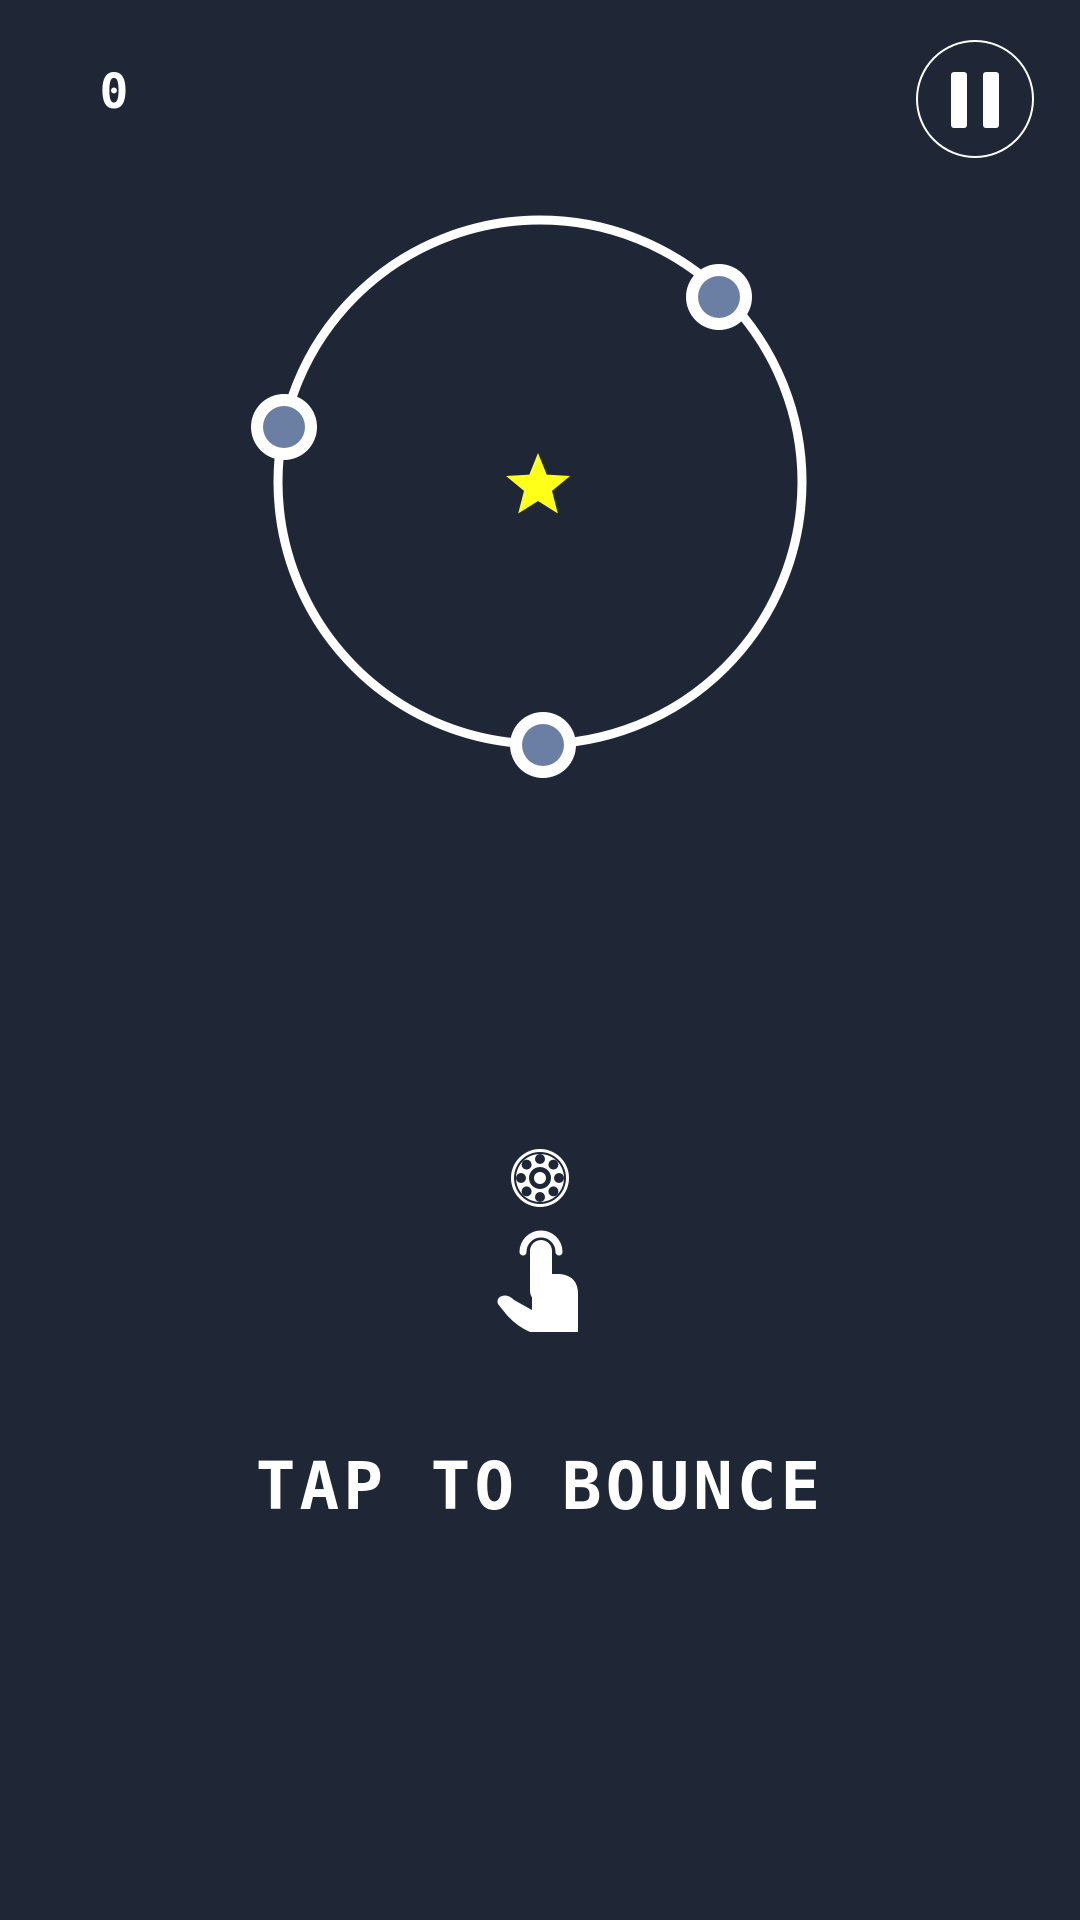  I want to click on tap-hand-icon, so click(537, 1281).